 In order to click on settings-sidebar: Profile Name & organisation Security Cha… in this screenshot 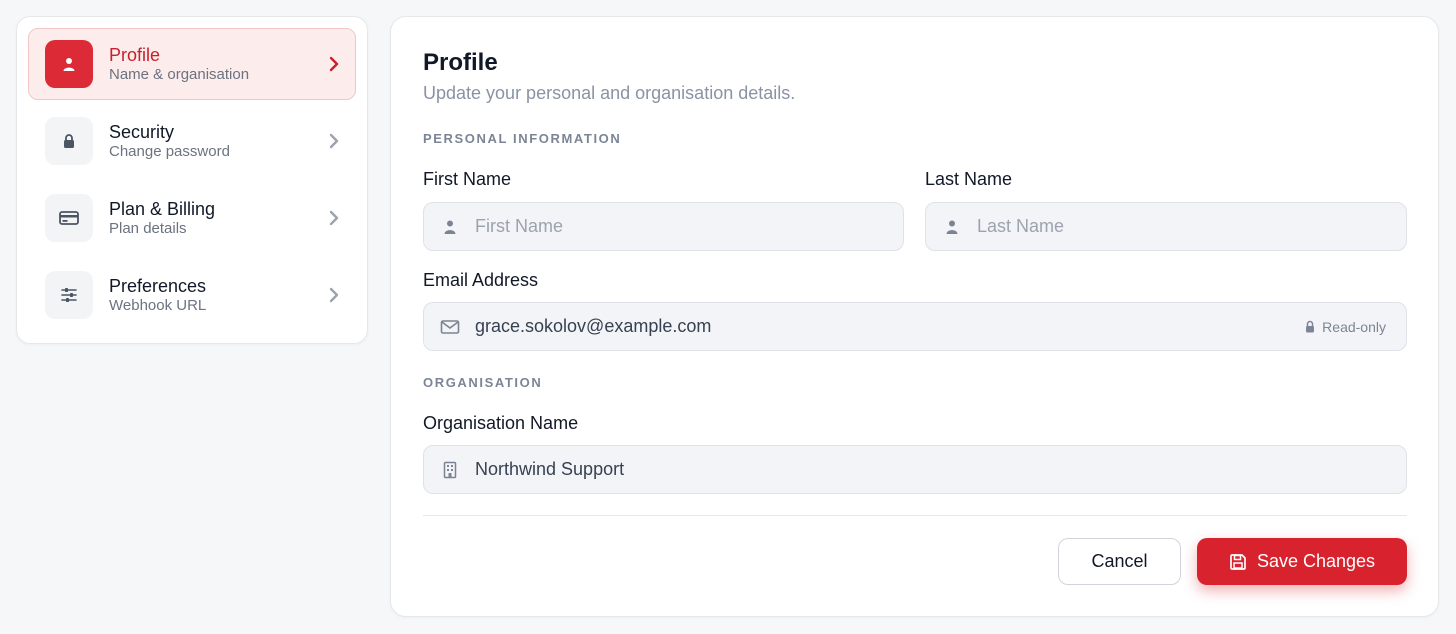, I will do `click(192, 180)`.